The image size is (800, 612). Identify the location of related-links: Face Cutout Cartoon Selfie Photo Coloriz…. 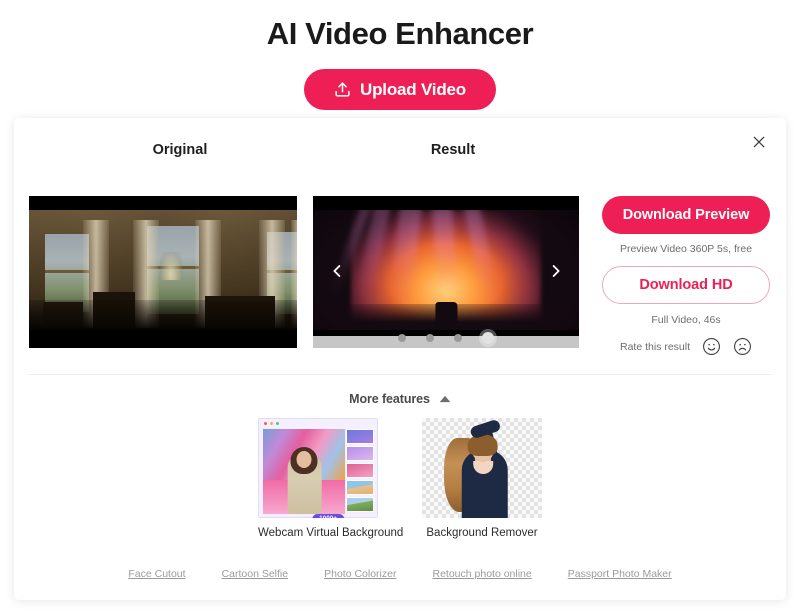
(400, 574).